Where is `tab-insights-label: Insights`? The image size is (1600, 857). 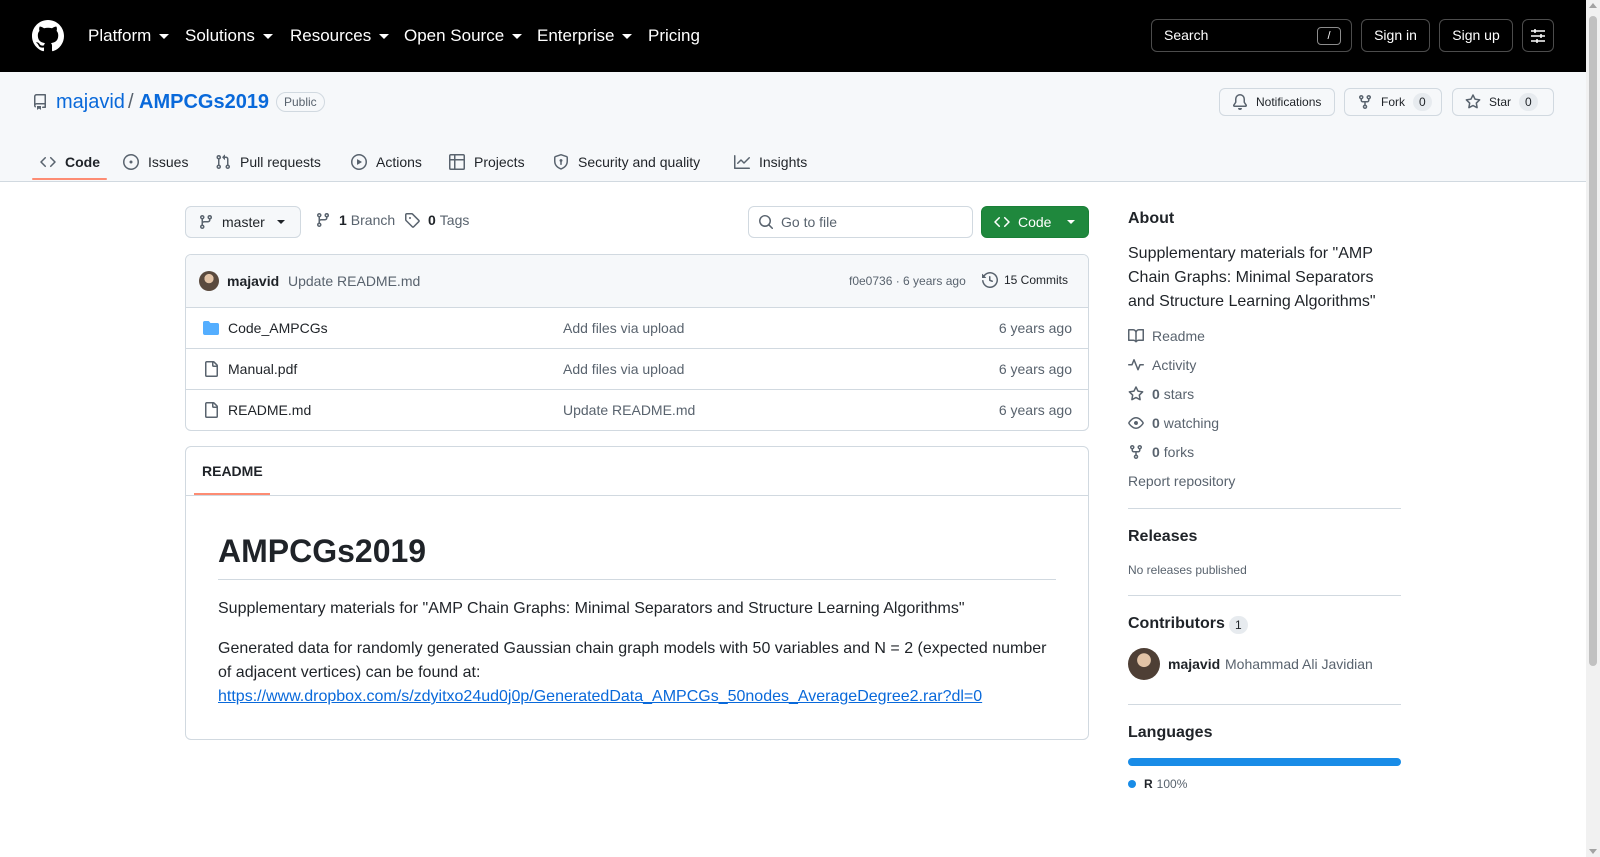
tab-insights-label: Insights is located at coordinates (783, 162).